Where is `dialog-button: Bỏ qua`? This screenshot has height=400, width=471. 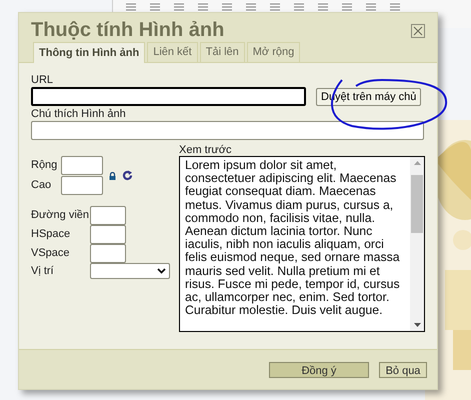
dialog-button: Bỏ qua is located at coordinates (403, 370).